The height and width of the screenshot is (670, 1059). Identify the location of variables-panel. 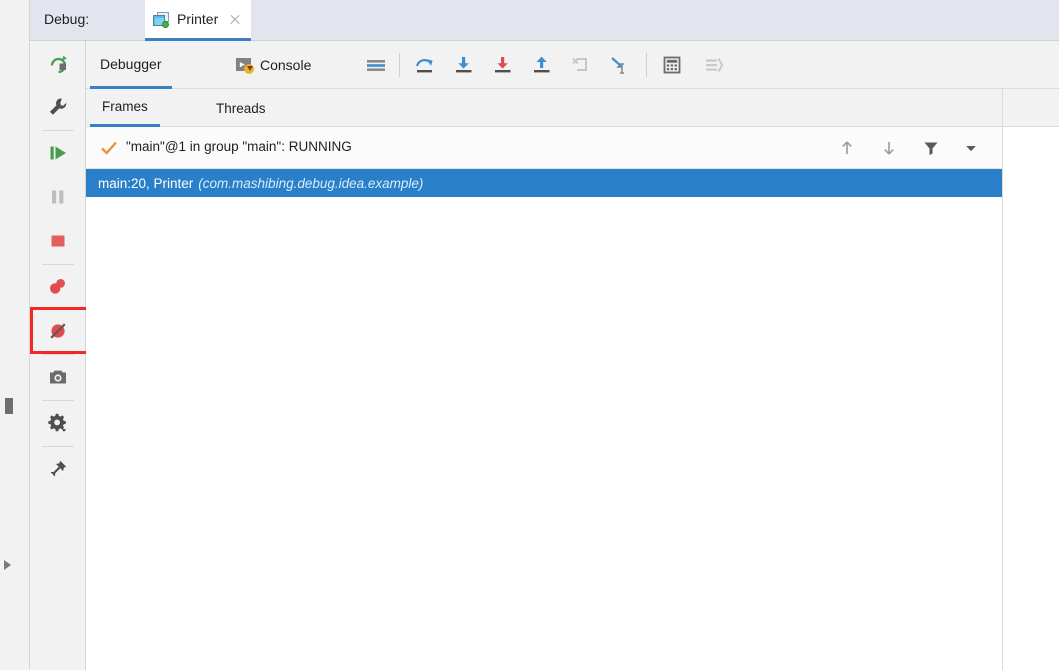
(1030, 398).